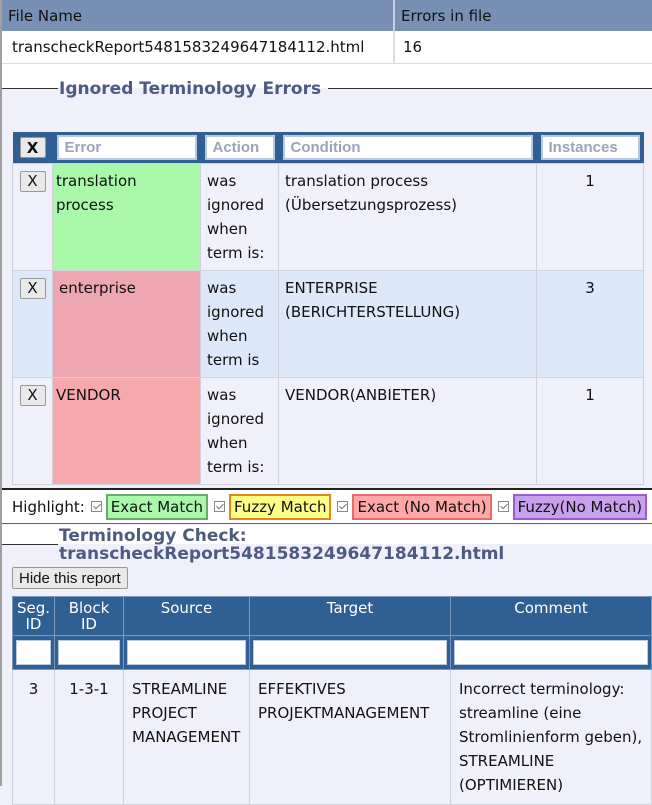 The width and height of the screenshot is (652, 805). I want to click on error-term: translation process, so click(126, 217).